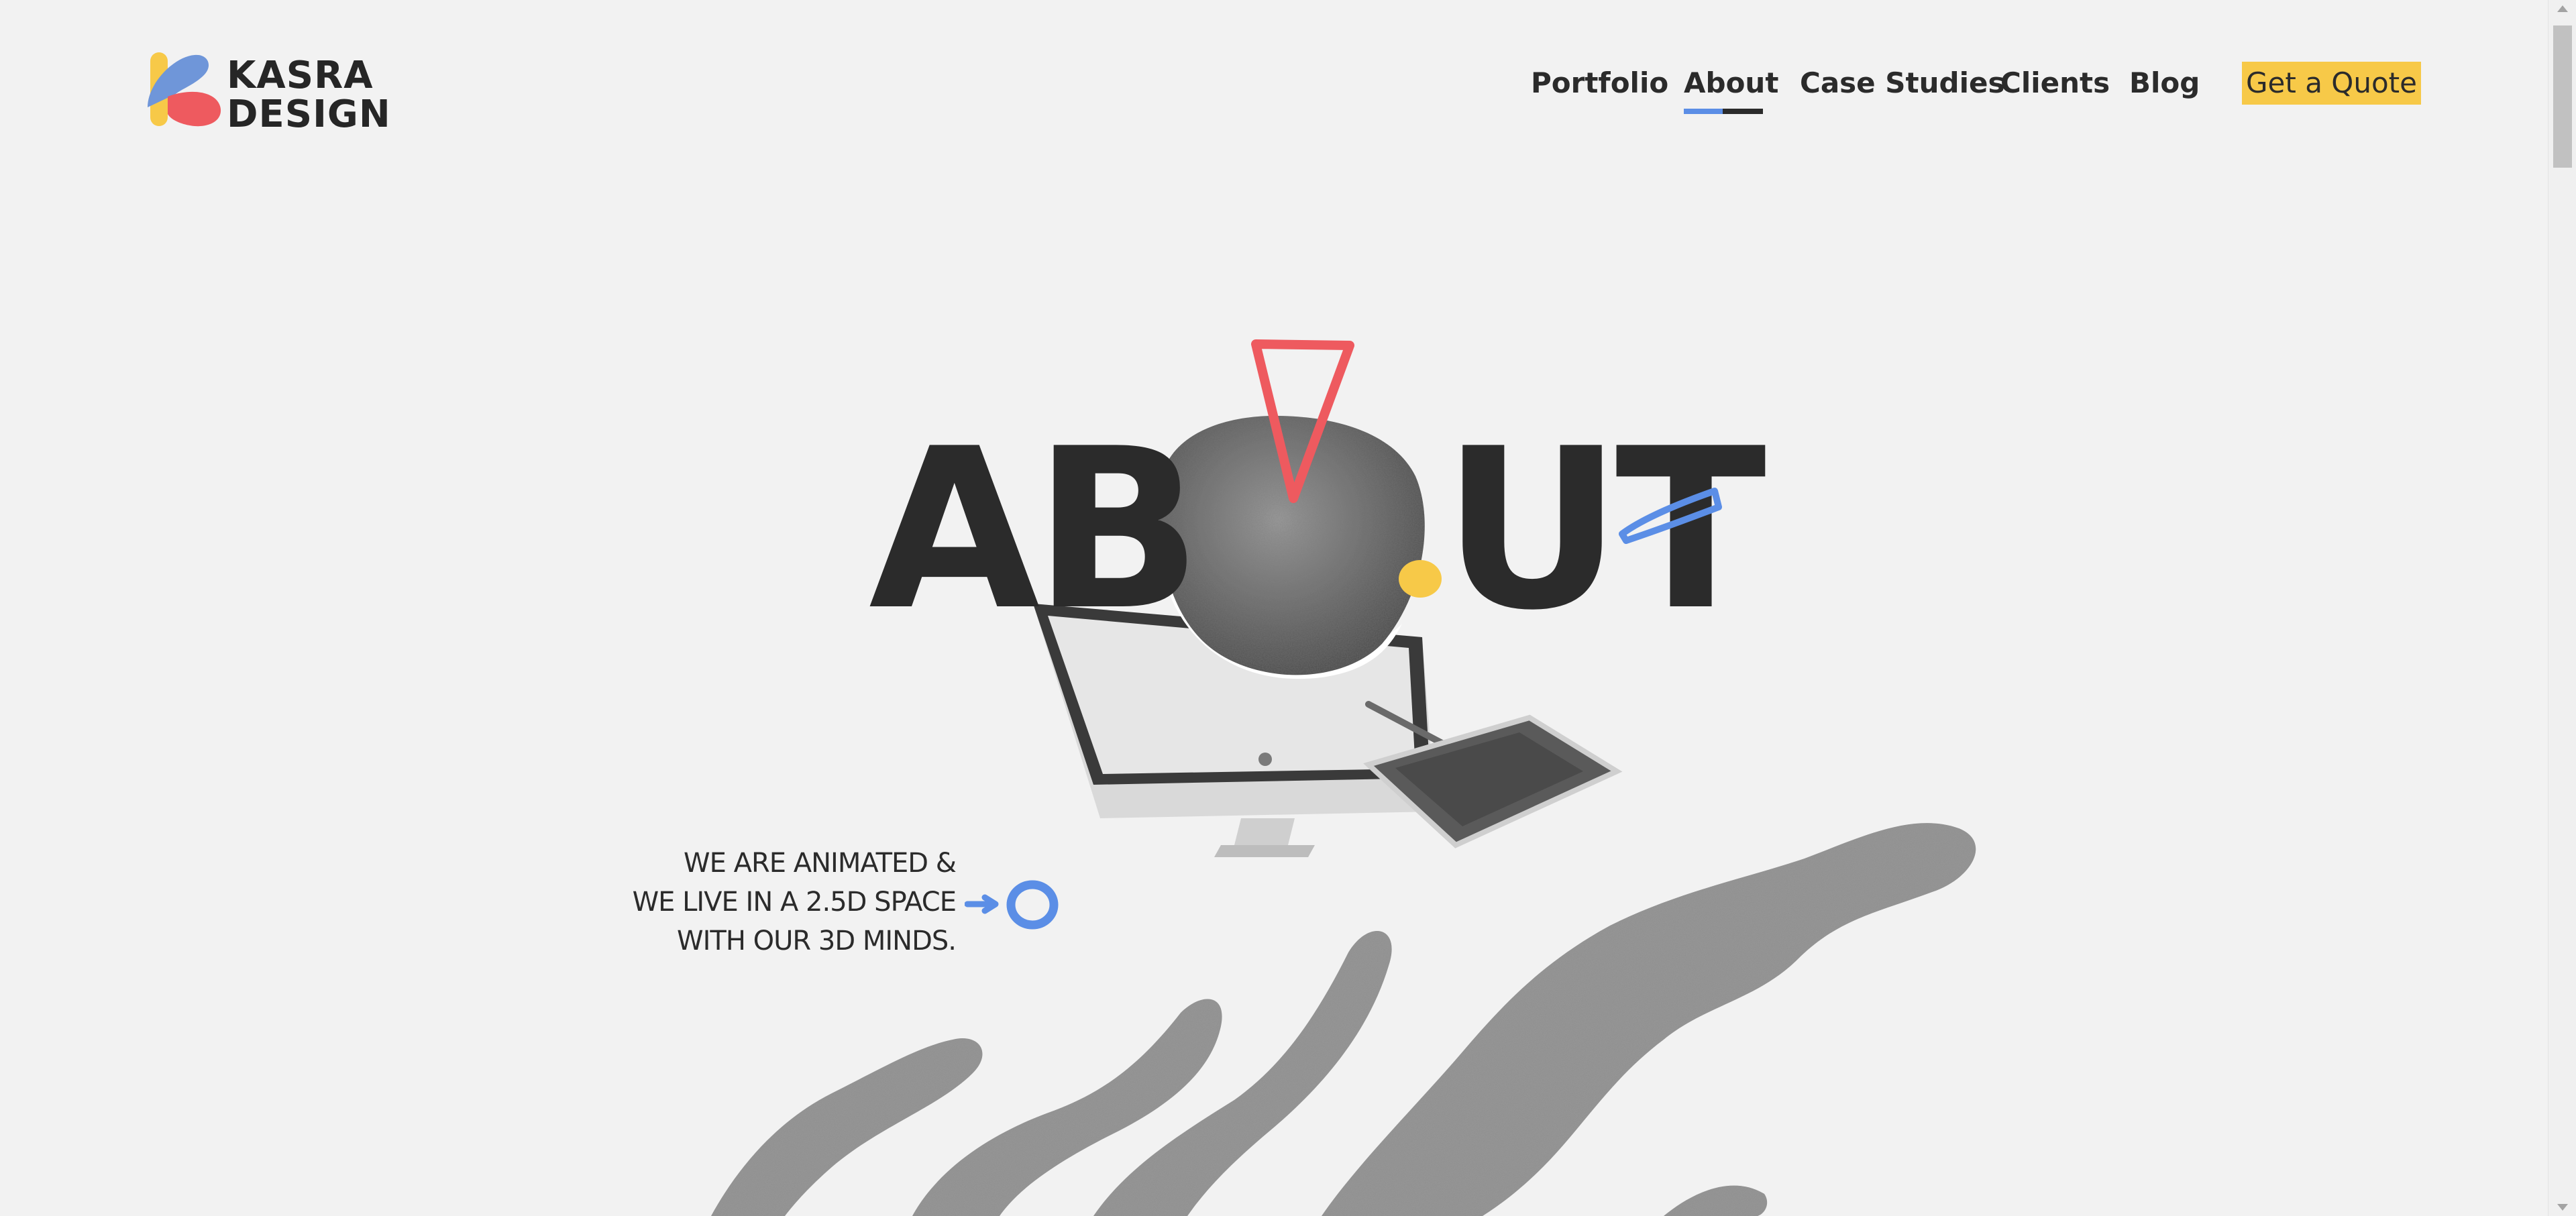 Image resolution: width=2576 pixels, height=1216 pixels. I want to click on logo-line-2: DESIGN, so click(309, 115).